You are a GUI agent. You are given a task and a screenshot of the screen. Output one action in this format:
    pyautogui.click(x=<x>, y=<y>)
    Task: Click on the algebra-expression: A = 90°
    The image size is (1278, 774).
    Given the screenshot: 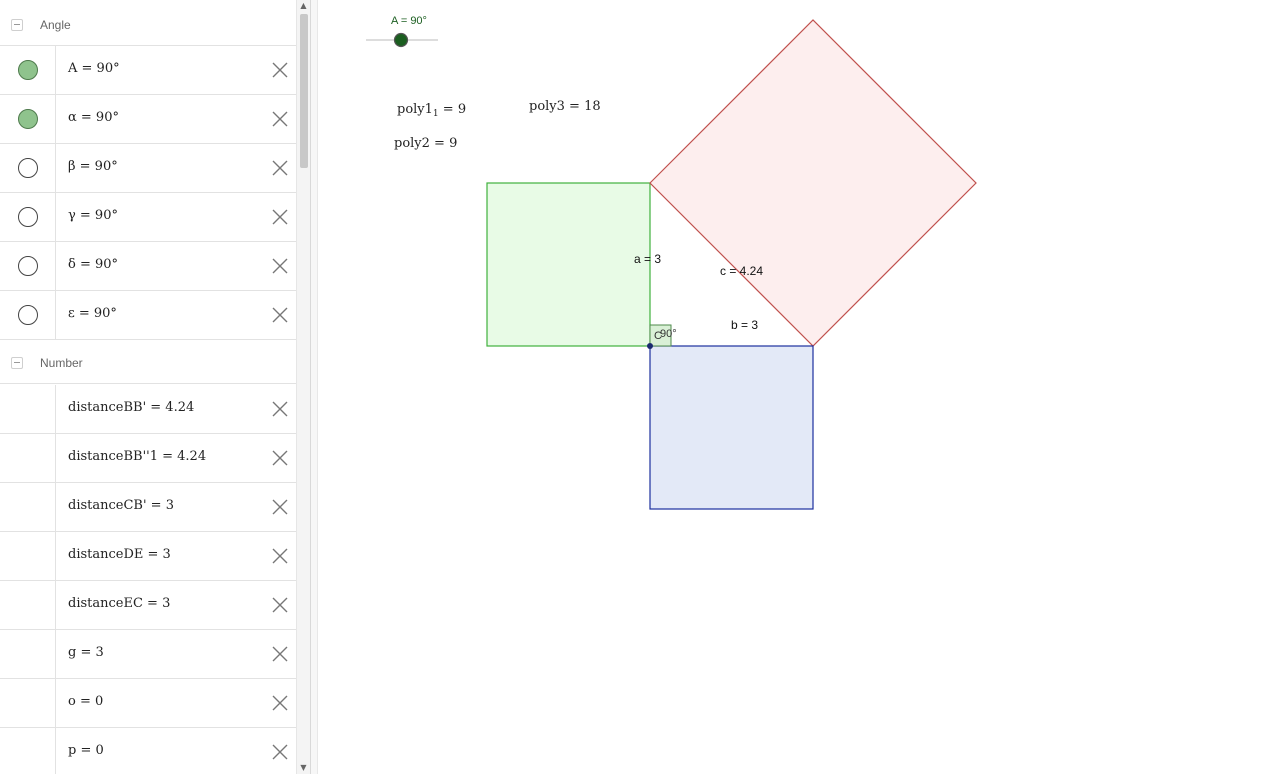 What is the action you would take?
    pyautogui.click(x=94, y=68)
    